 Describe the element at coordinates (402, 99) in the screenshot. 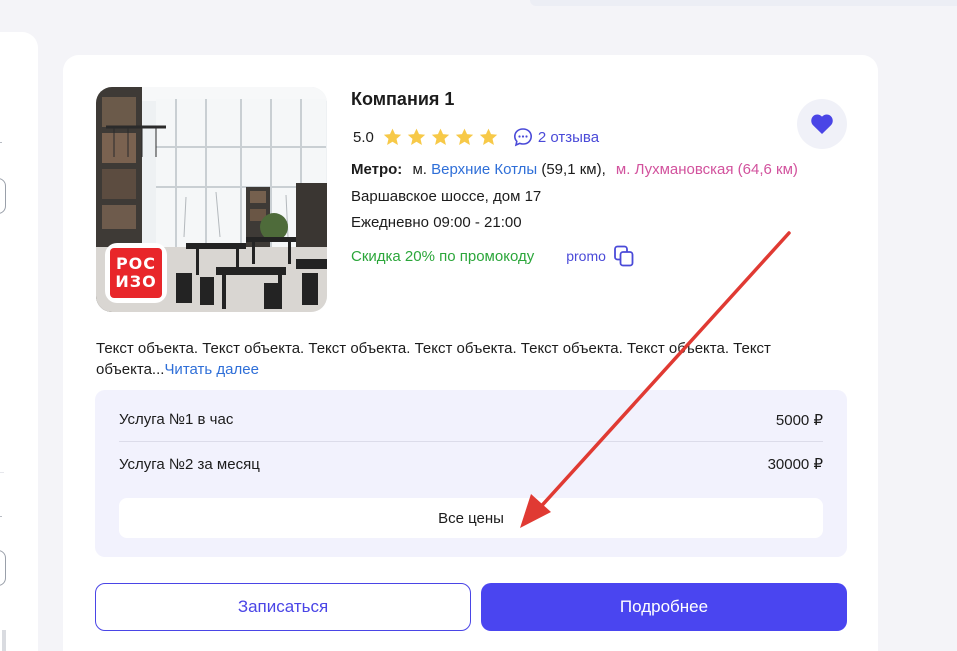

I see `company-title: Компания 1` at that location.